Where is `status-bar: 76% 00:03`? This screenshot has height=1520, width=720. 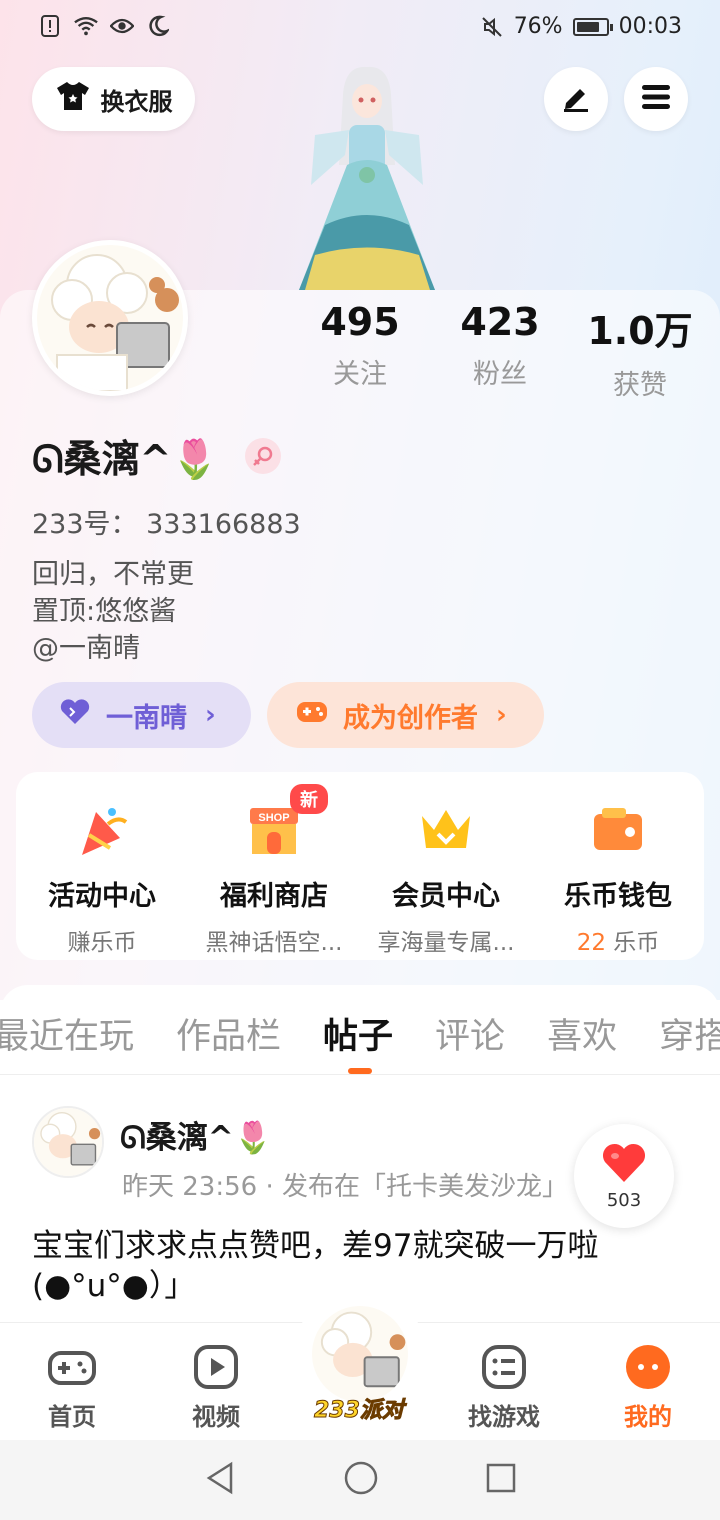
status-bar: 76% 00:03 is located at coordinates (360, 28).